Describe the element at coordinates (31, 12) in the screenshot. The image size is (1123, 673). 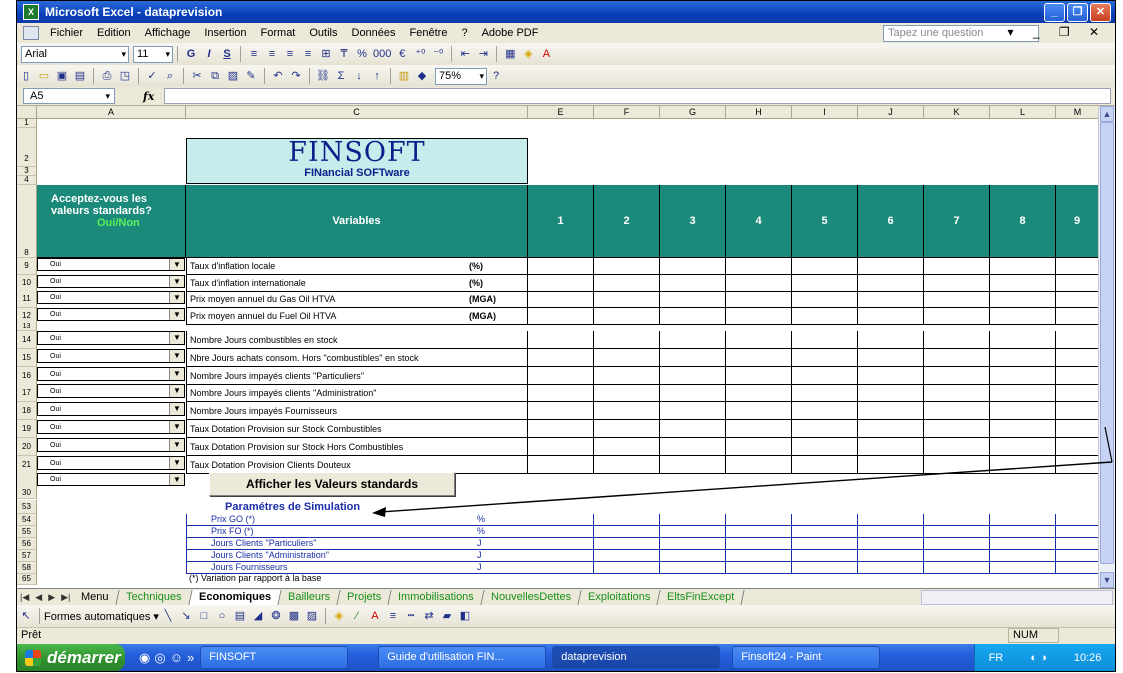
I see `excel-app-icon: X` at that location.